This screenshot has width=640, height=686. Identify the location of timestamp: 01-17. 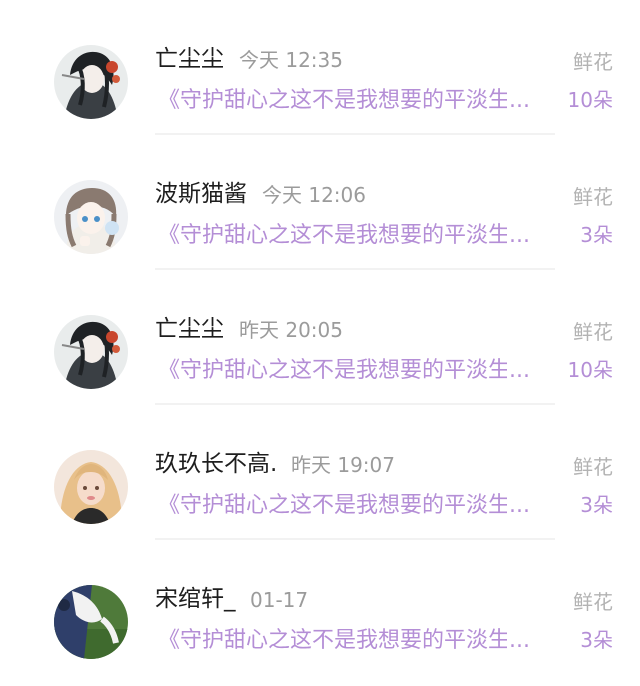
(279, 600).